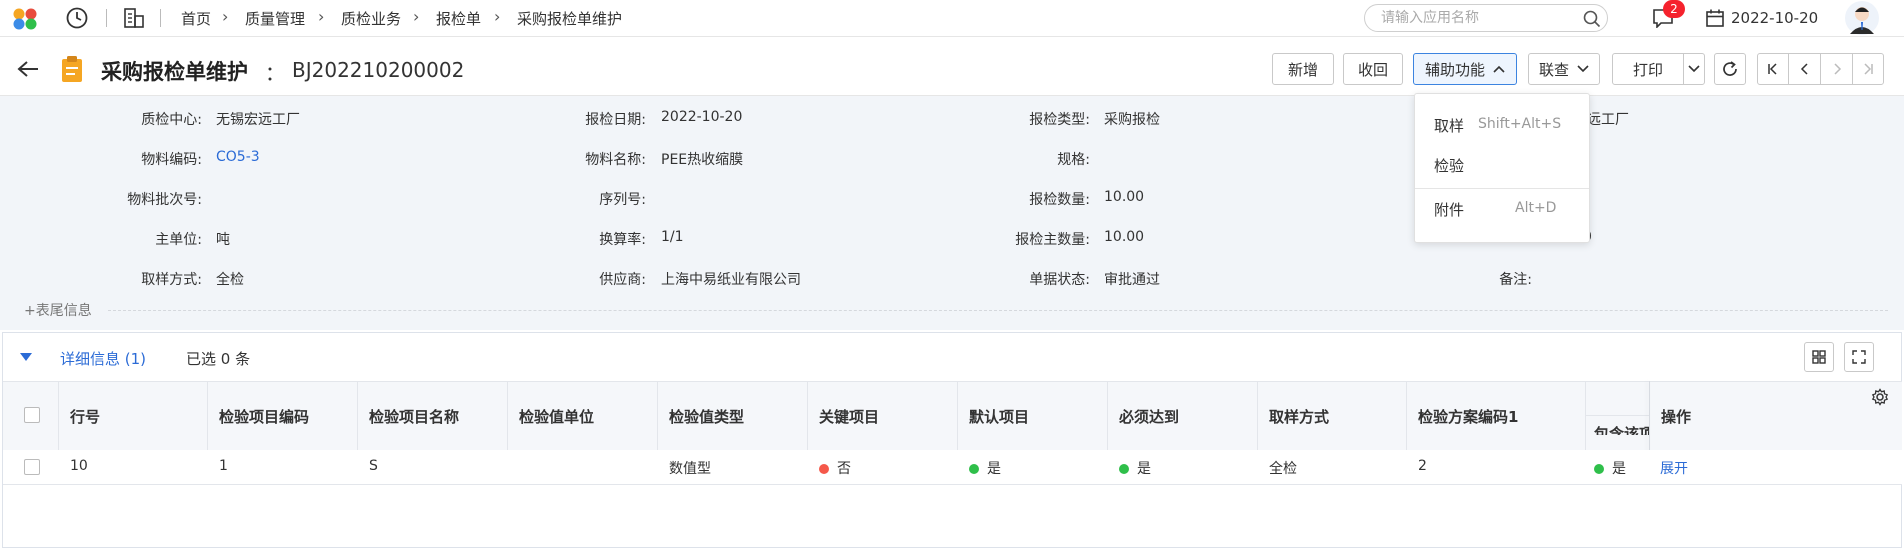 The height and width of the screenshot is (548, 1904). Describe the element at coordinates (171, 120) in the screenshot. I see `field-label: 质检中心:` at that location.